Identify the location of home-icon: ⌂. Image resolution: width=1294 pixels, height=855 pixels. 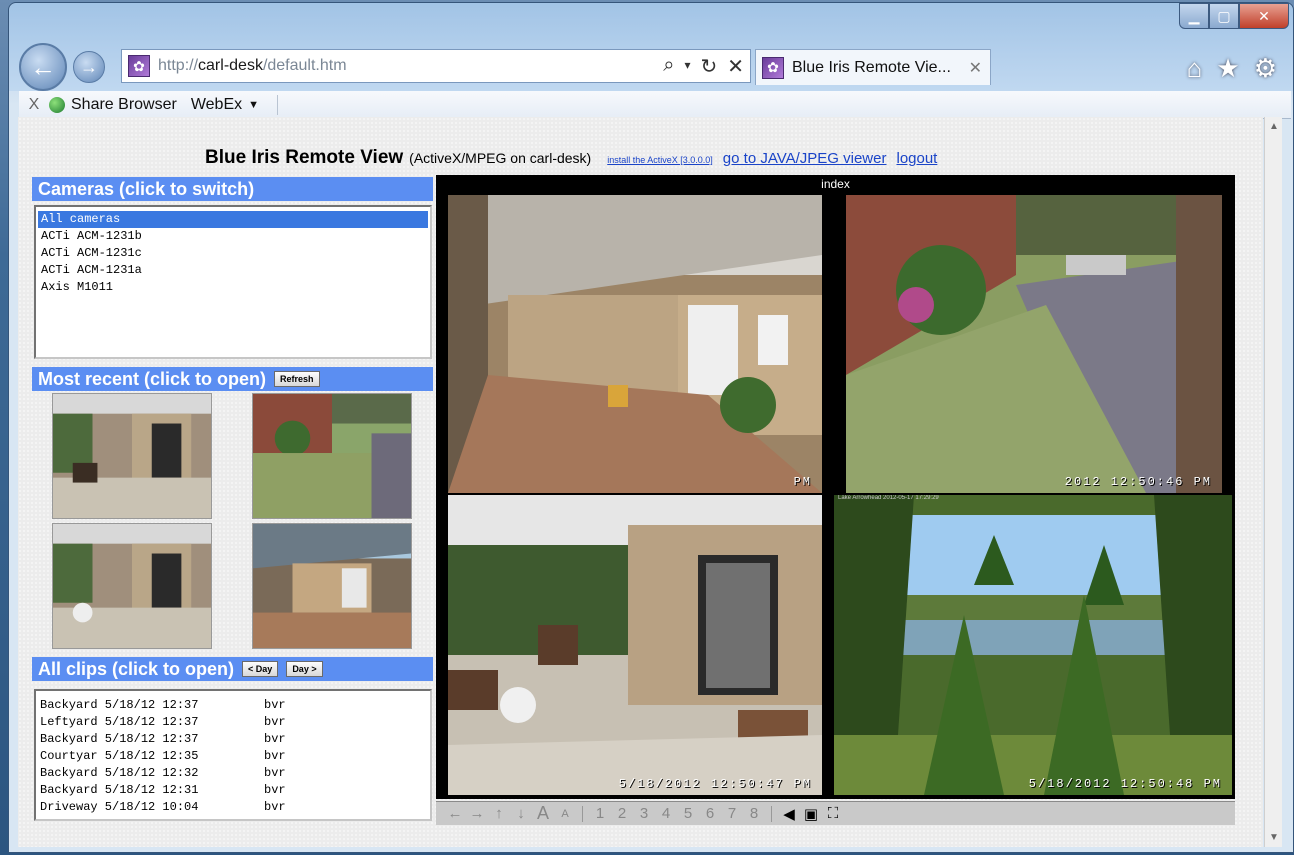
(1195, 68).